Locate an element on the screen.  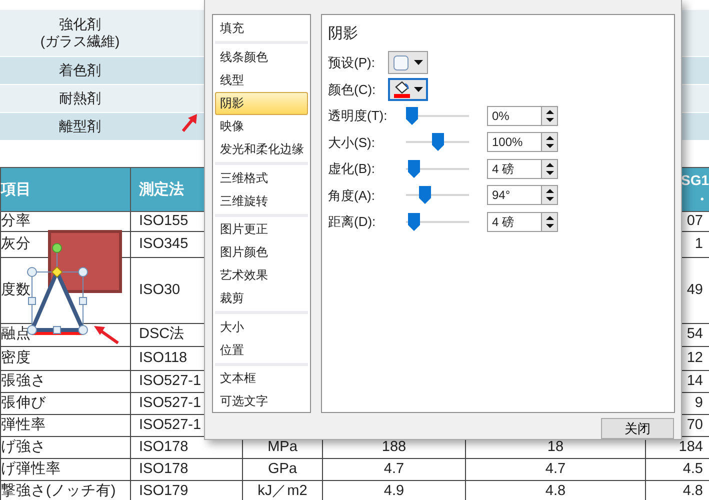
category-item: 填充 is located at coordinates (261, 28).